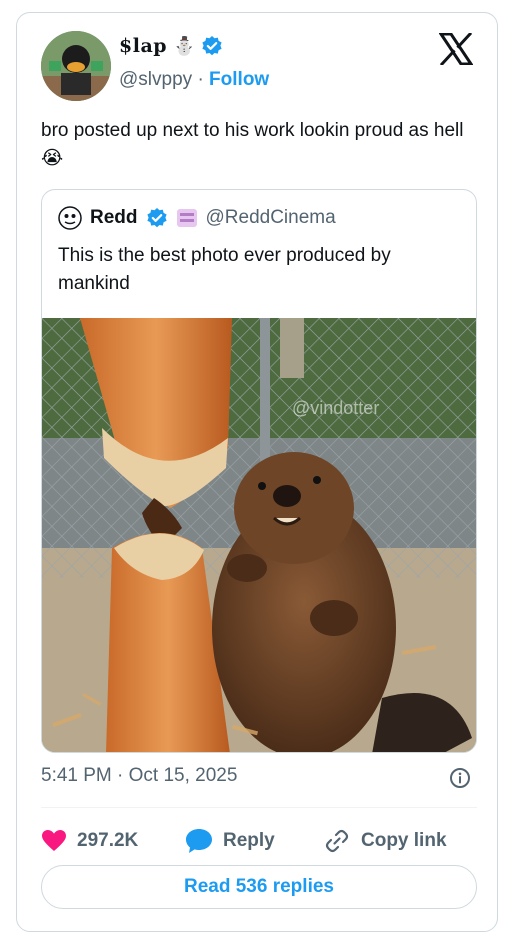 This screenshot has width=520, height=946. What do you see at coordinates (108, 840) in the screenshot?
I see `like-count: 297.2K` at bounding box center [108, 840].